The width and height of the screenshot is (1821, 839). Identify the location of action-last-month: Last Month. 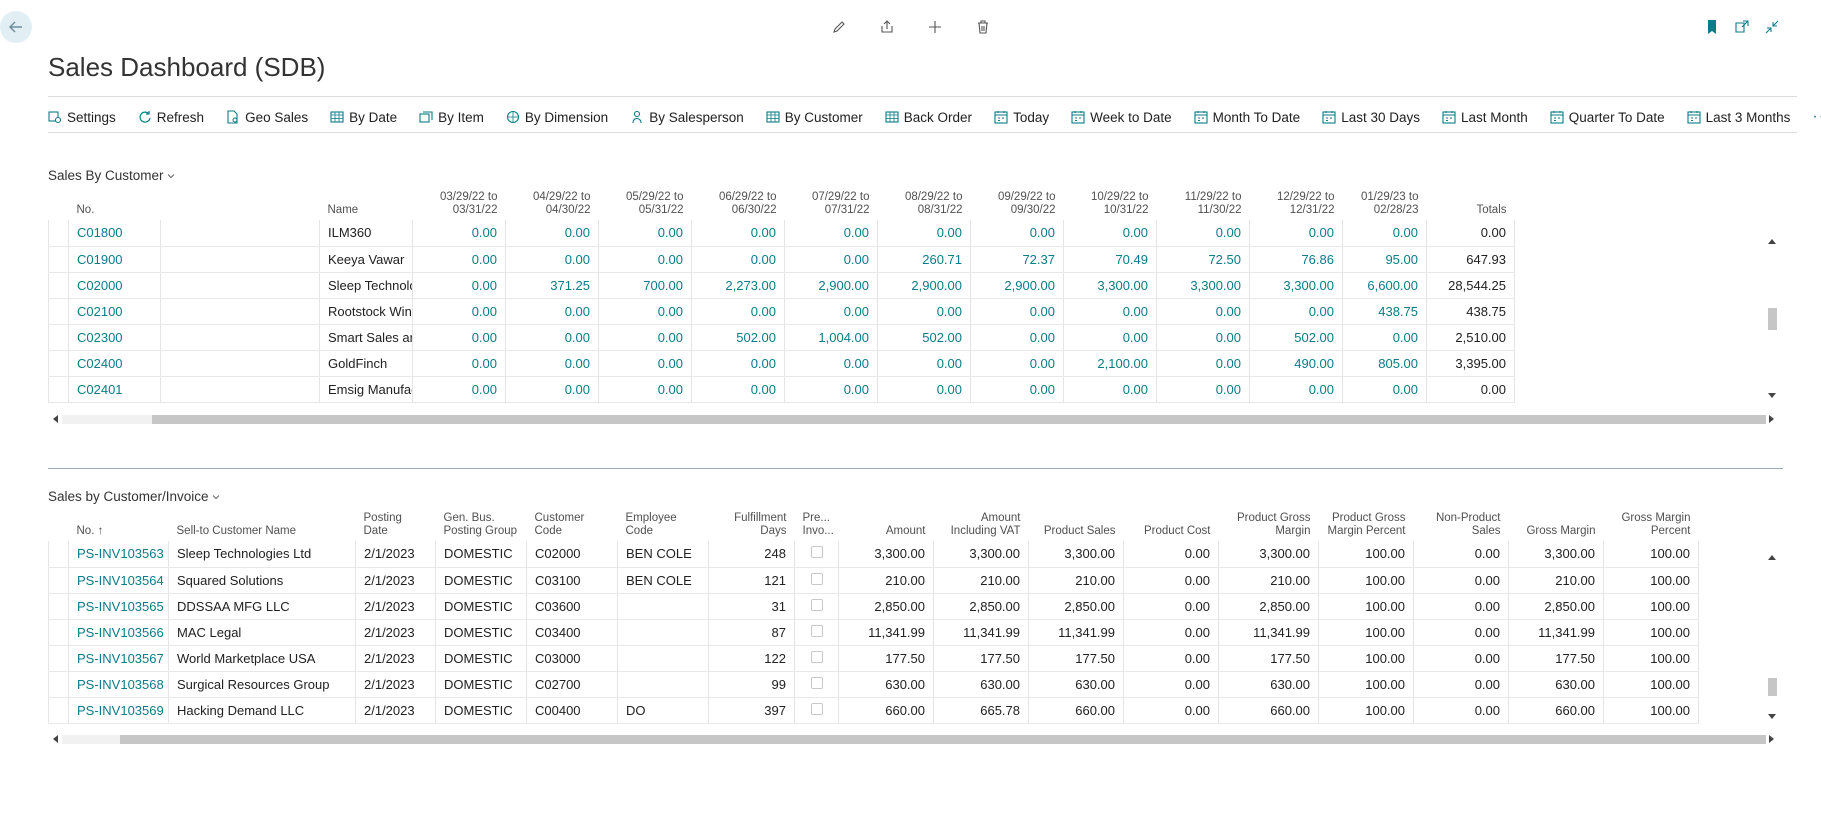
(1485, 117).